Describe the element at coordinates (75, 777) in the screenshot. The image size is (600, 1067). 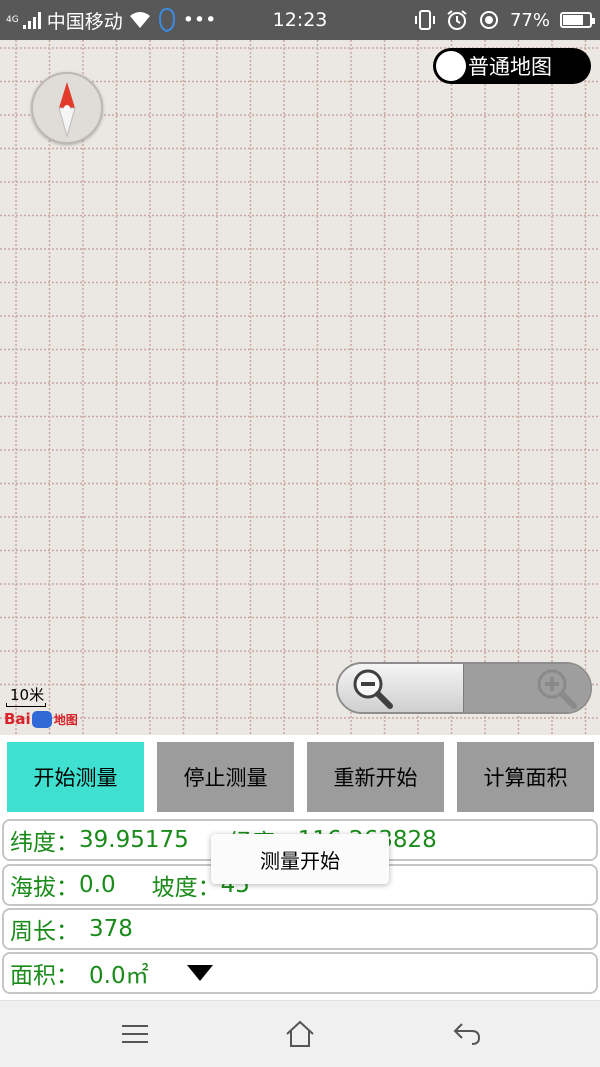
I see `start-measure-button: 开始测量` at that location.